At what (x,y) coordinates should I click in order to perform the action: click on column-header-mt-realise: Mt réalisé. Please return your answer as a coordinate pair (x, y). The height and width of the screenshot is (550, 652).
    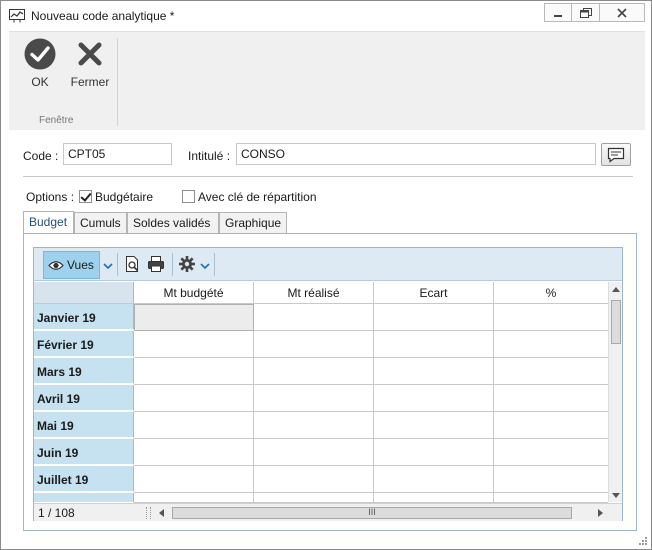
    Looking at the image, I should click on (314, 292).